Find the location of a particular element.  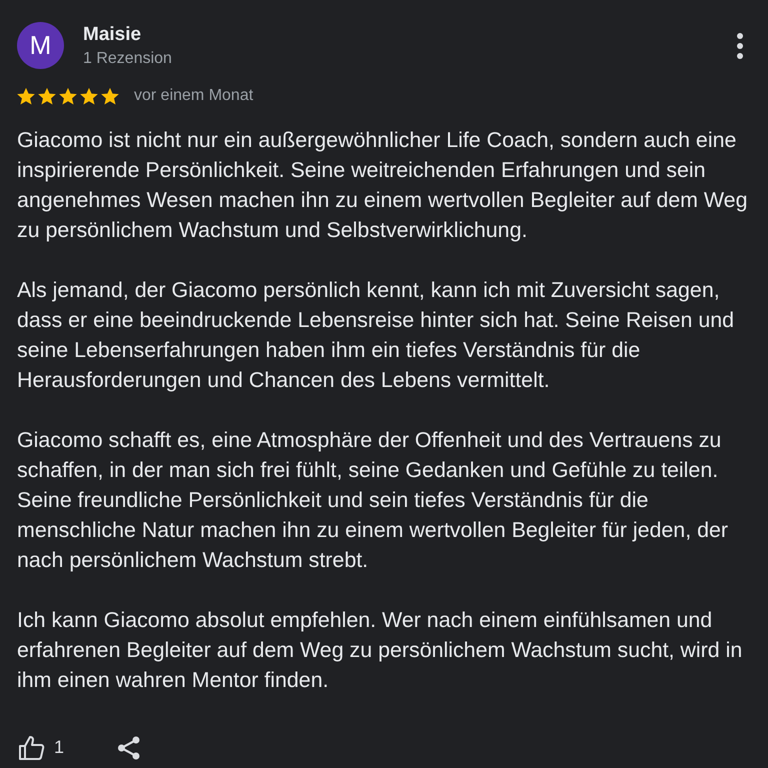

more-options-icon is located at coordinates (740, 46).